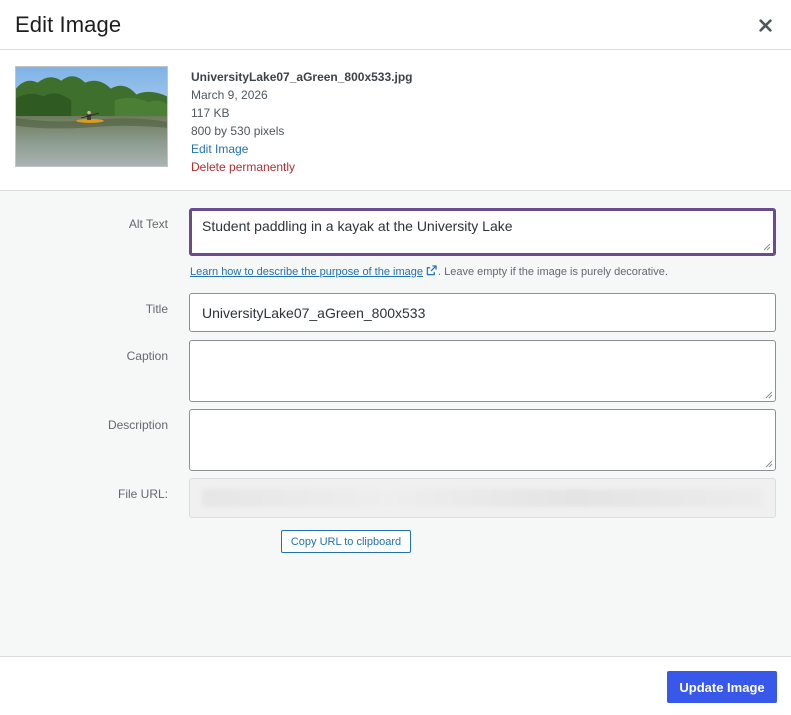 The height and width of the screenshot is (715, 791). What do you see at coordinates (147, 356) in the screenshot?
I see `caption-label: Caption` at bounding box center [147, 356].